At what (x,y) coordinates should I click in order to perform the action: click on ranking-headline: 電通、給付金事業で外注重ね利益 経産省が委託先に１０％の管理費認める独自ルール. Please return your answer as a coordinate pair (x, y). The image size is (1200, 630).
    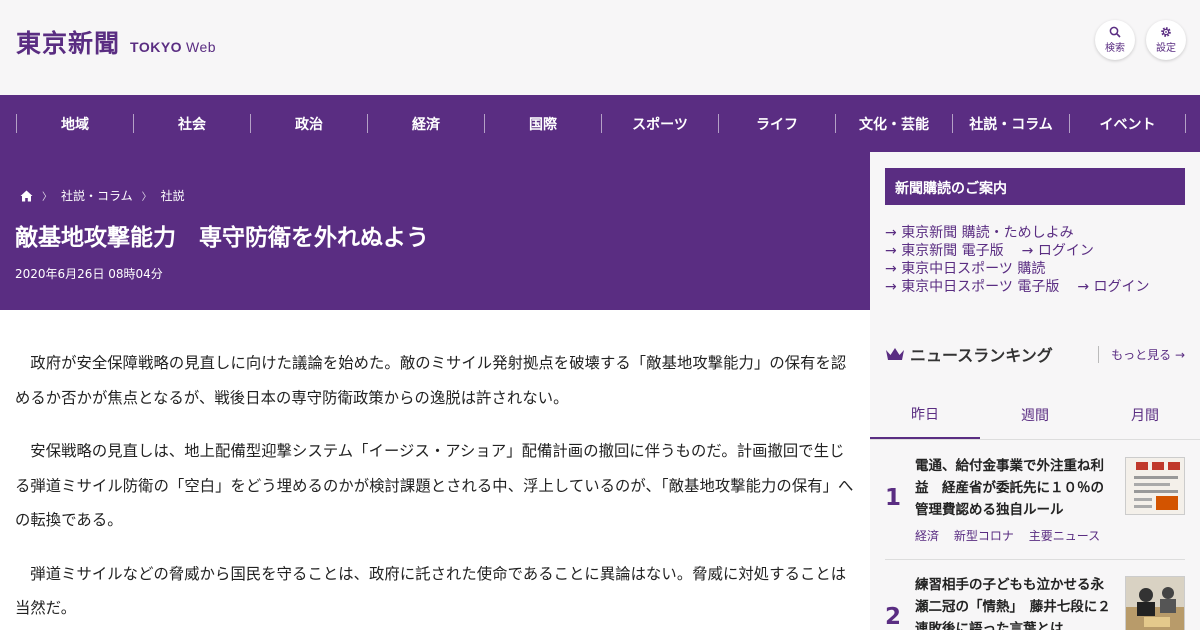
    Looking at the image, I should click on (1015, 488).